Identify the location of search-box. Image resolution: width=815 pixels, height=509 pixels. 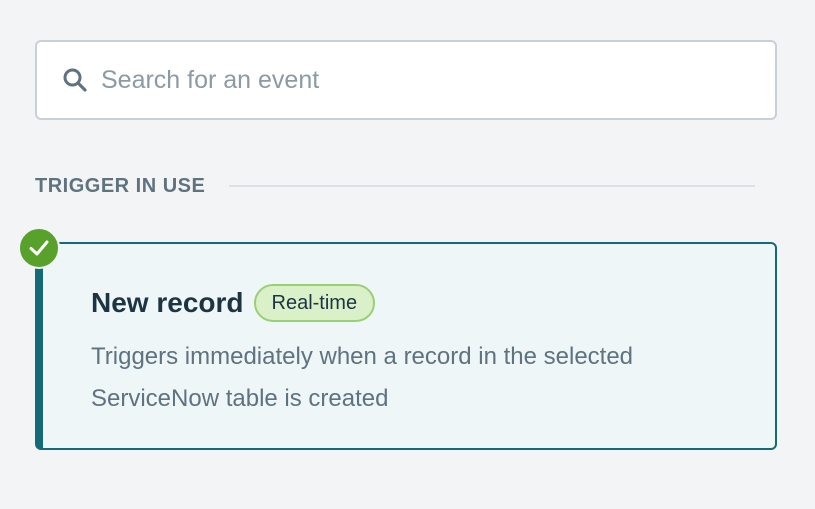
(406, 80).